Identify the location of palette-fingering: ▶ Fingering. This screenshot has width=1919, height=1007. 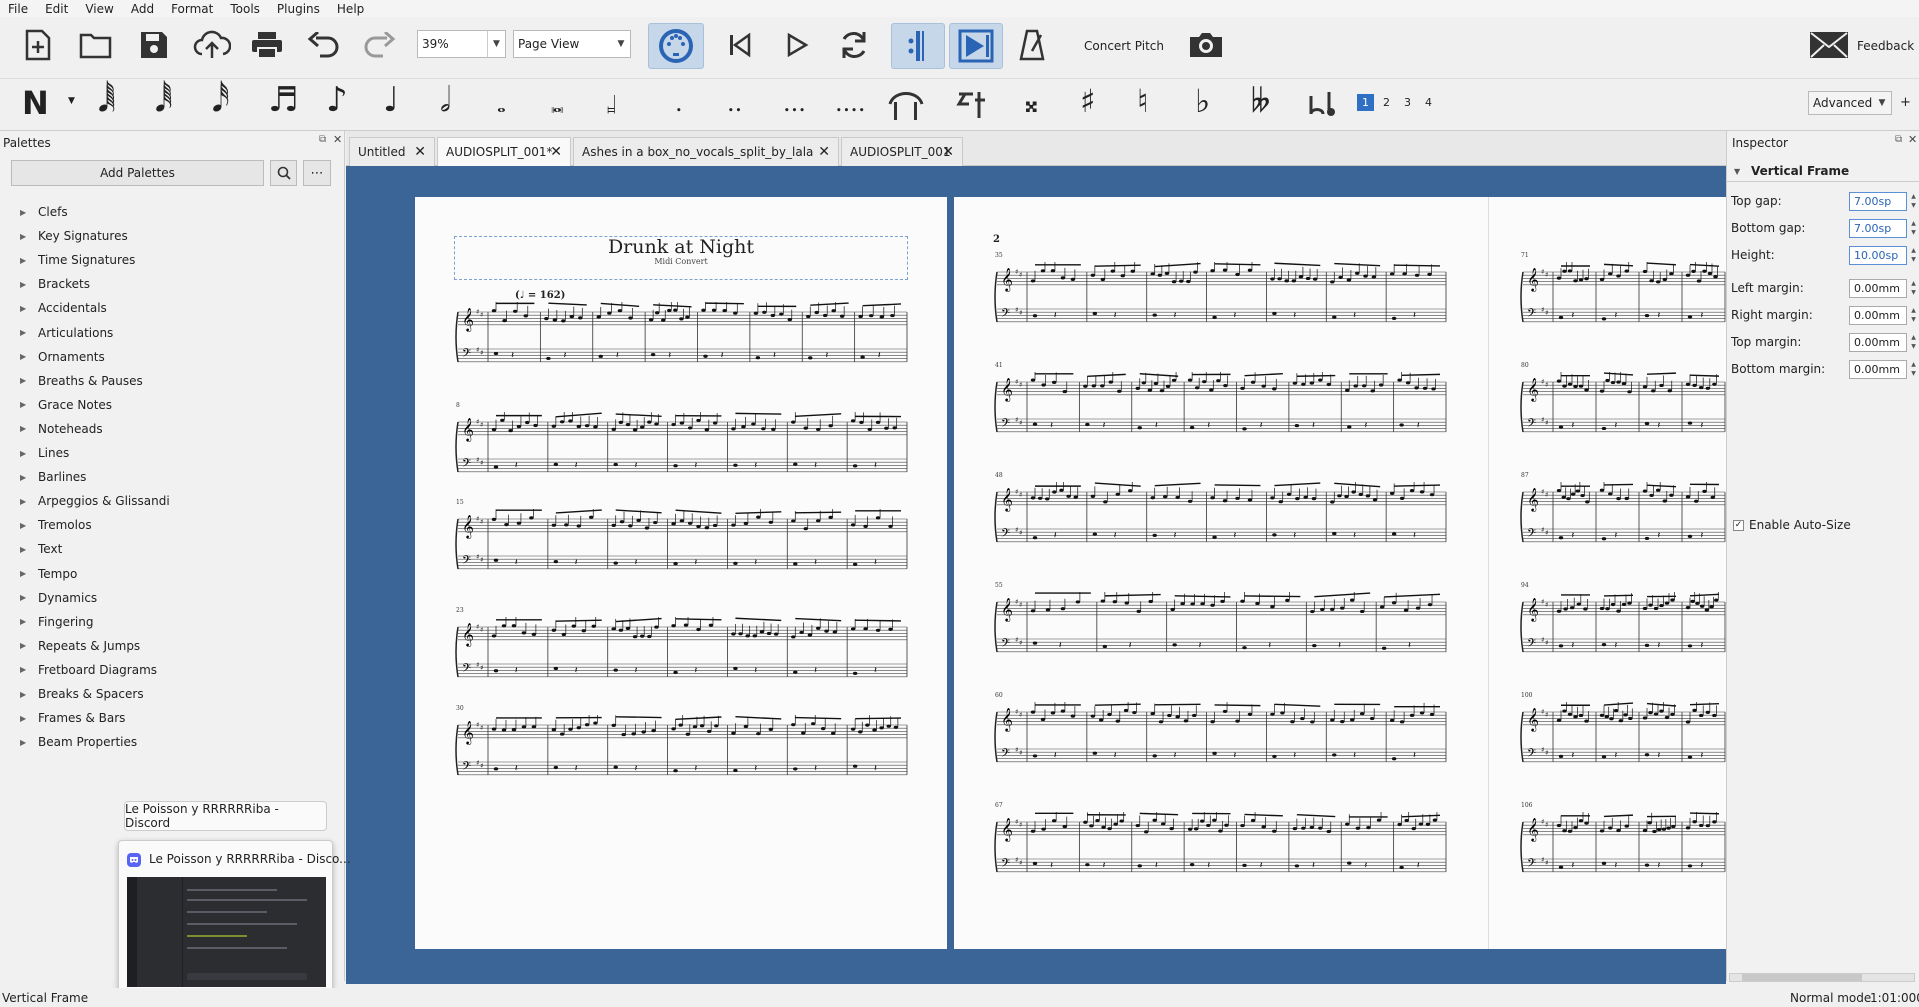
(56, 622).